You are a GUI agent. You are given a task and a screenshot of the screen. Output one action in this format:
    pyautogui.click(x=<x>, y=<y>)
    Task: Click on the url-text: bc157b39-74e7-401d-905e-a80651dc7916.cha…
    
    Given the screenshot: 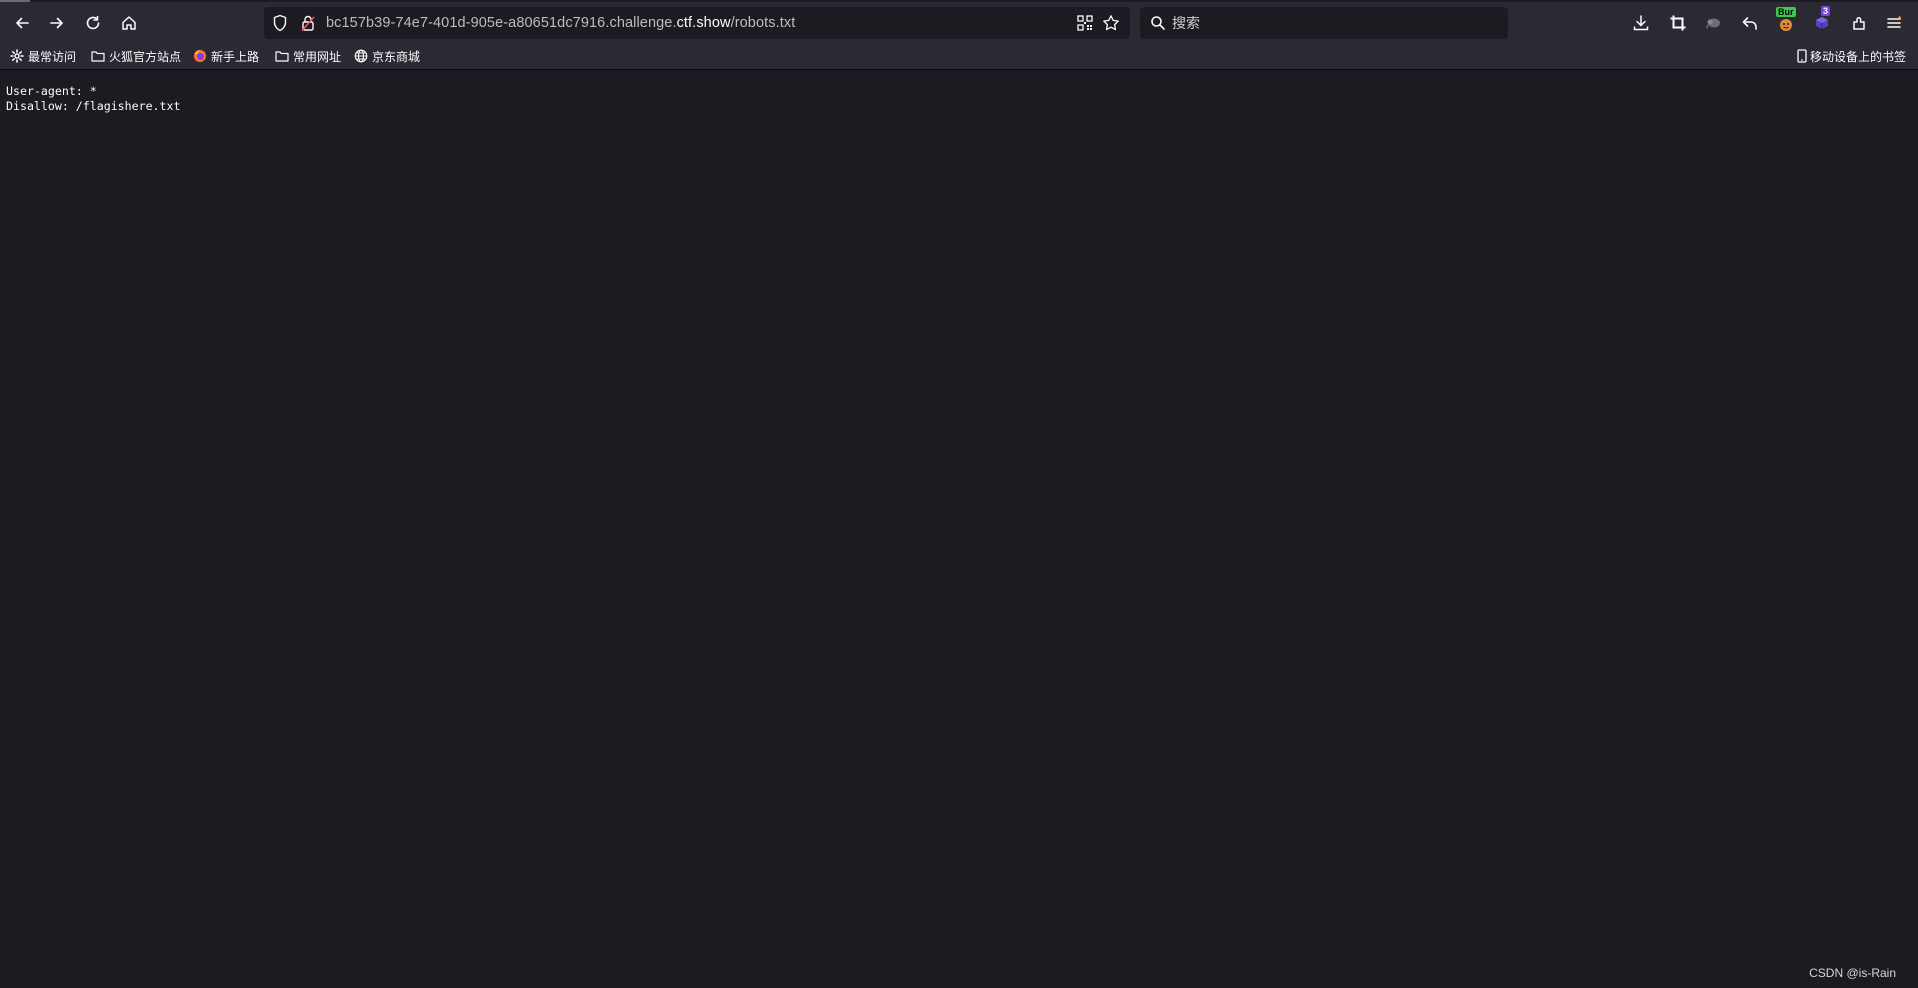 What is the action you would take?
    pyautogui.click(x=560, y=23)
    